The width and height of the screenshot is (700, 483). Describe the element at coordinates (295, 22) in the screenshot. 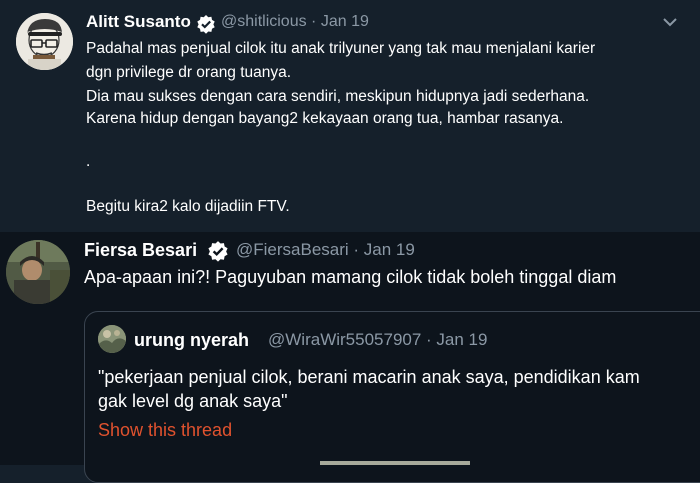

I see `author-handle-date: @shitlicious · Jan 19` at that location.